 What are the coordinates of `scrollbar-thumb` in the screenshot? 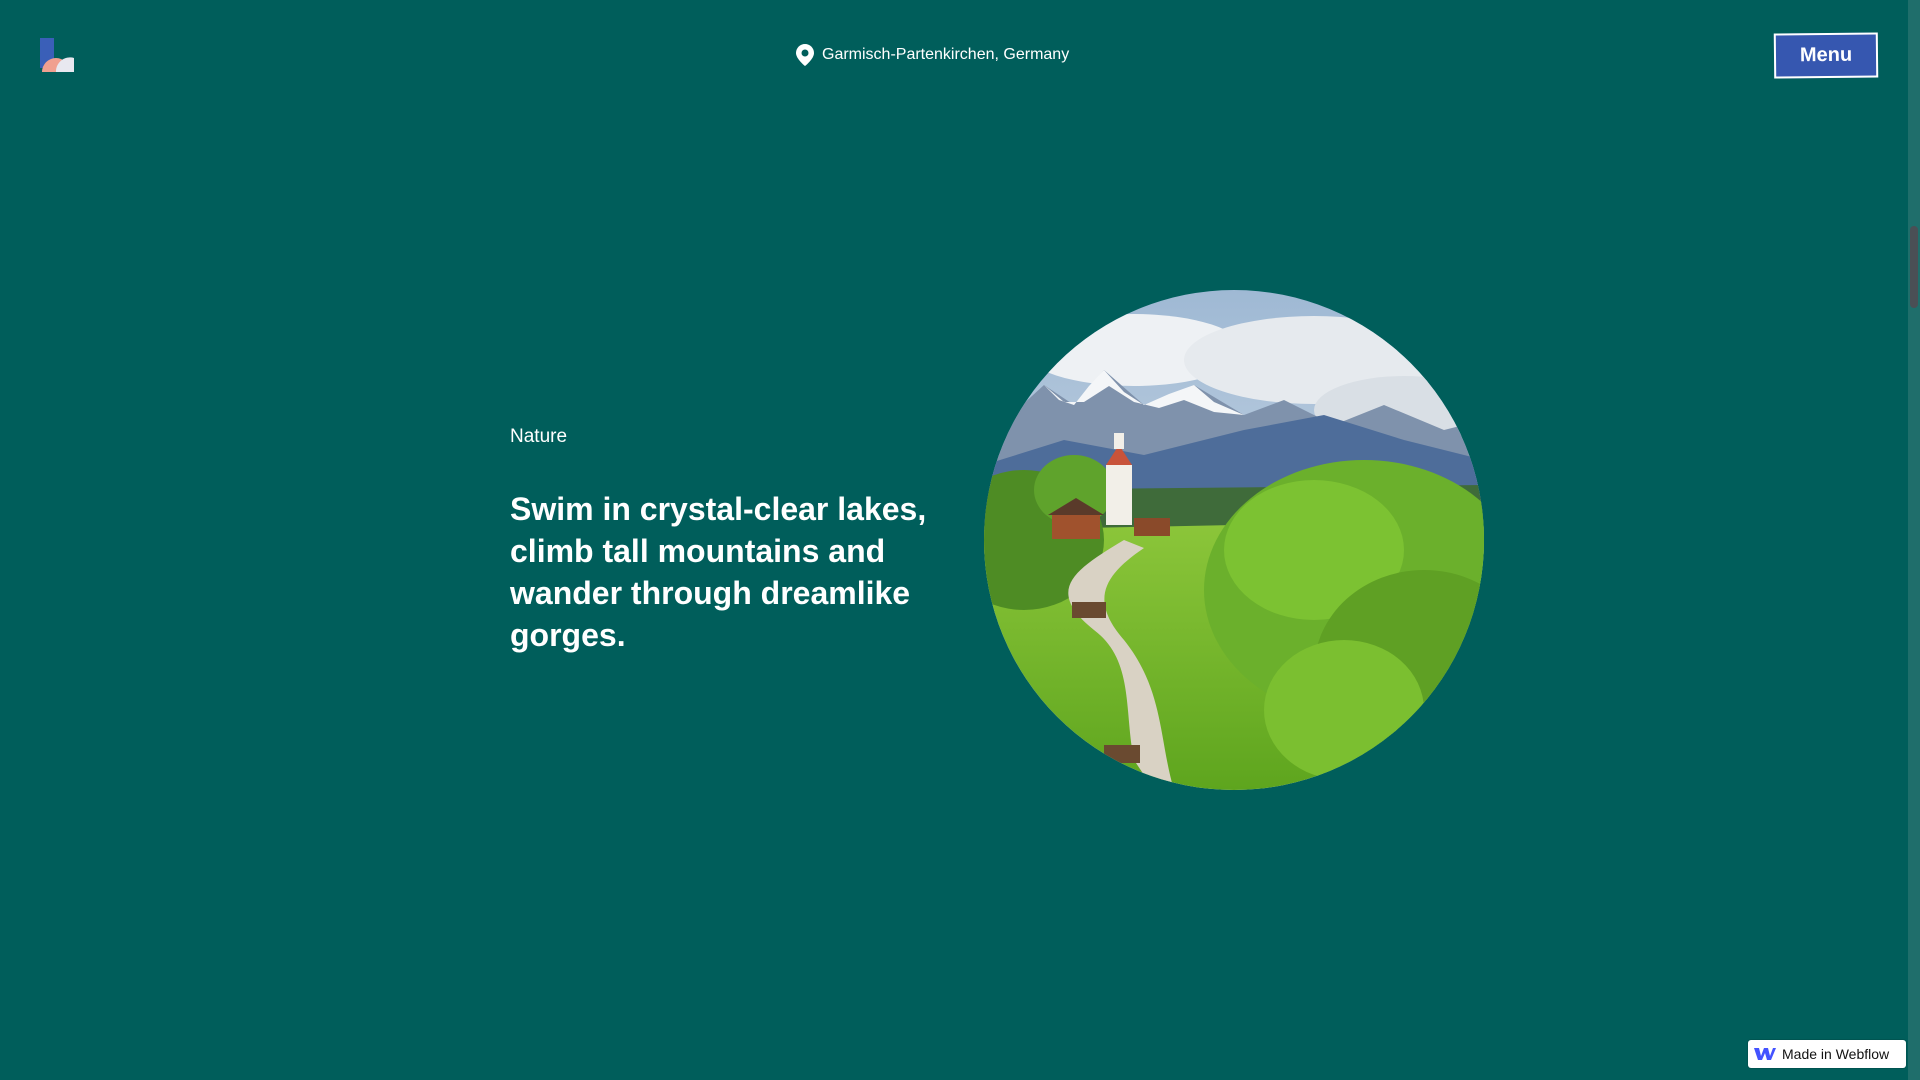 It's located at (1914, 267).